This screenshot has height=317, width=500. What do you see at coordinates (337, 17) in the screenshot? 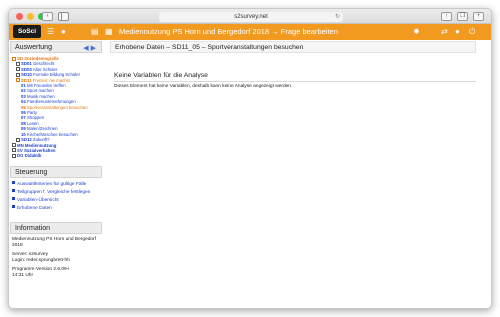
I see `reload-icon: ↻` at bounding box center [337, 17].